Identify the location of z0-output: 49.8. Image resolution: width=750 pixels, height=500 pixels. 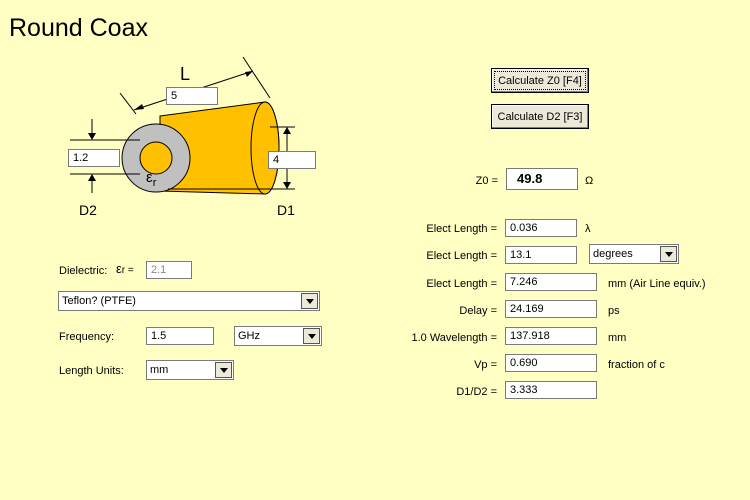
(542, 179).